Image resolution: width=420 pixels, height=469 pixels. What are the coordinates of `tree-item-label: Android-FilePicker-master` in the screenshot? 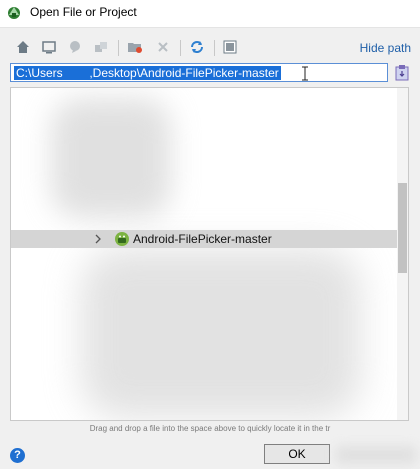 It's located at (202, 239).